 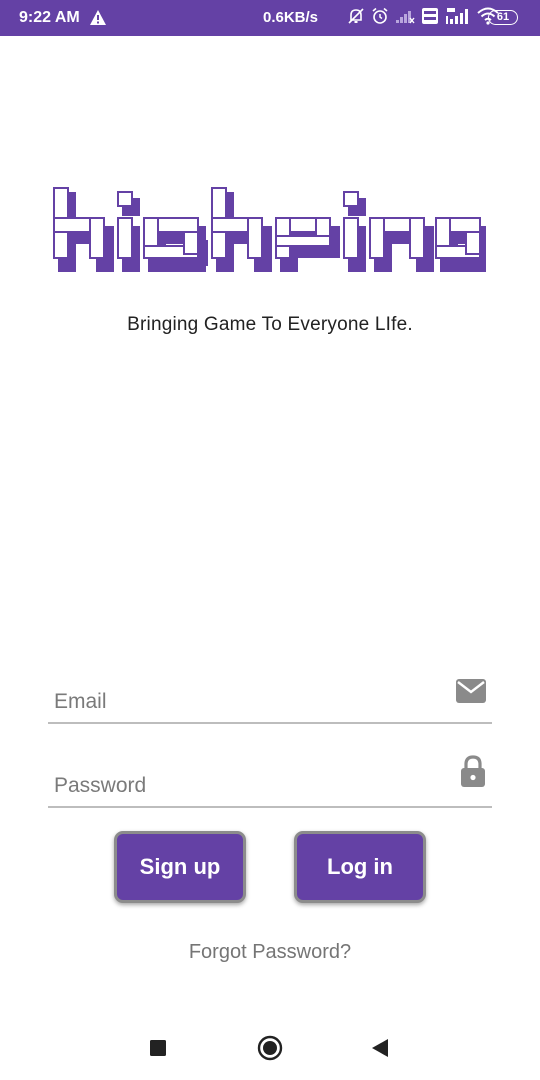 I want to click on recents-square-icon, so click(x=158, y=1050).